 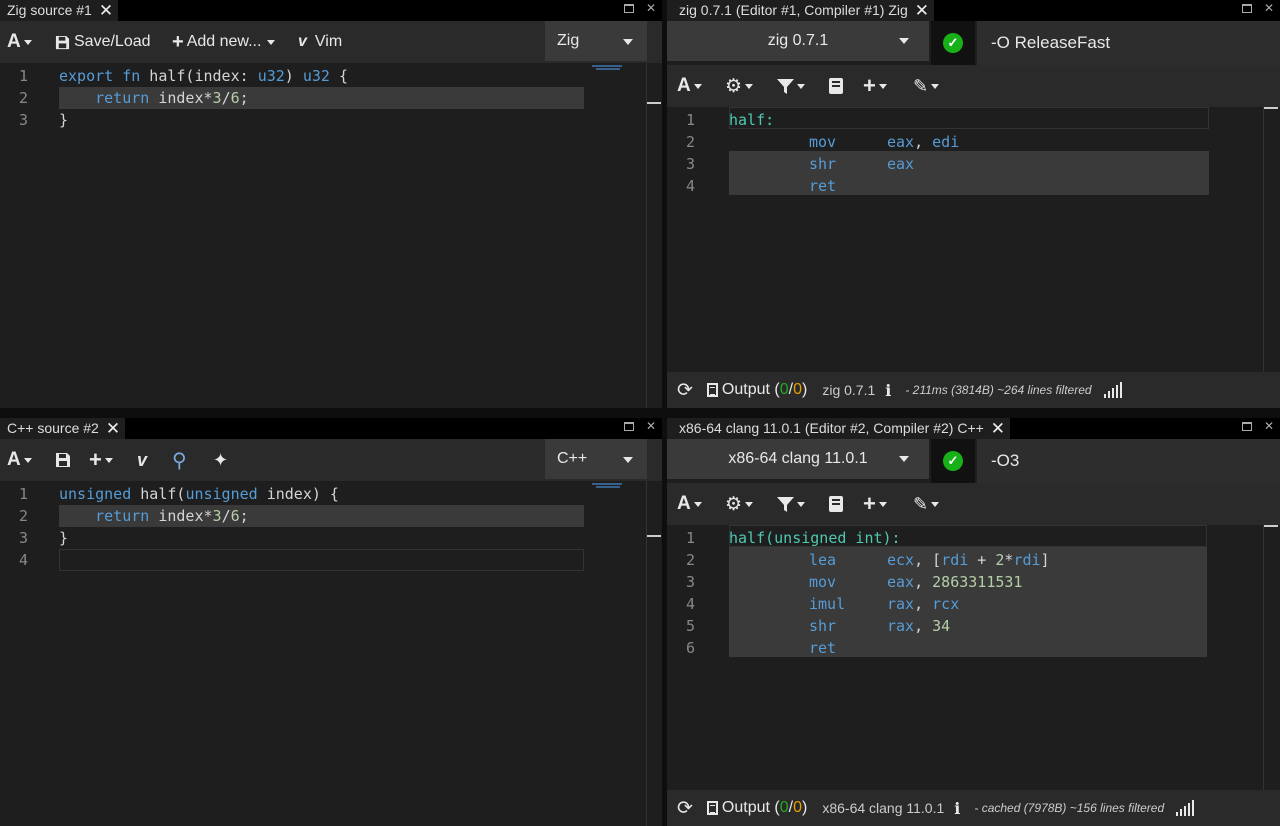 I want to click on language-select: C++, so click(x=596, y=459).